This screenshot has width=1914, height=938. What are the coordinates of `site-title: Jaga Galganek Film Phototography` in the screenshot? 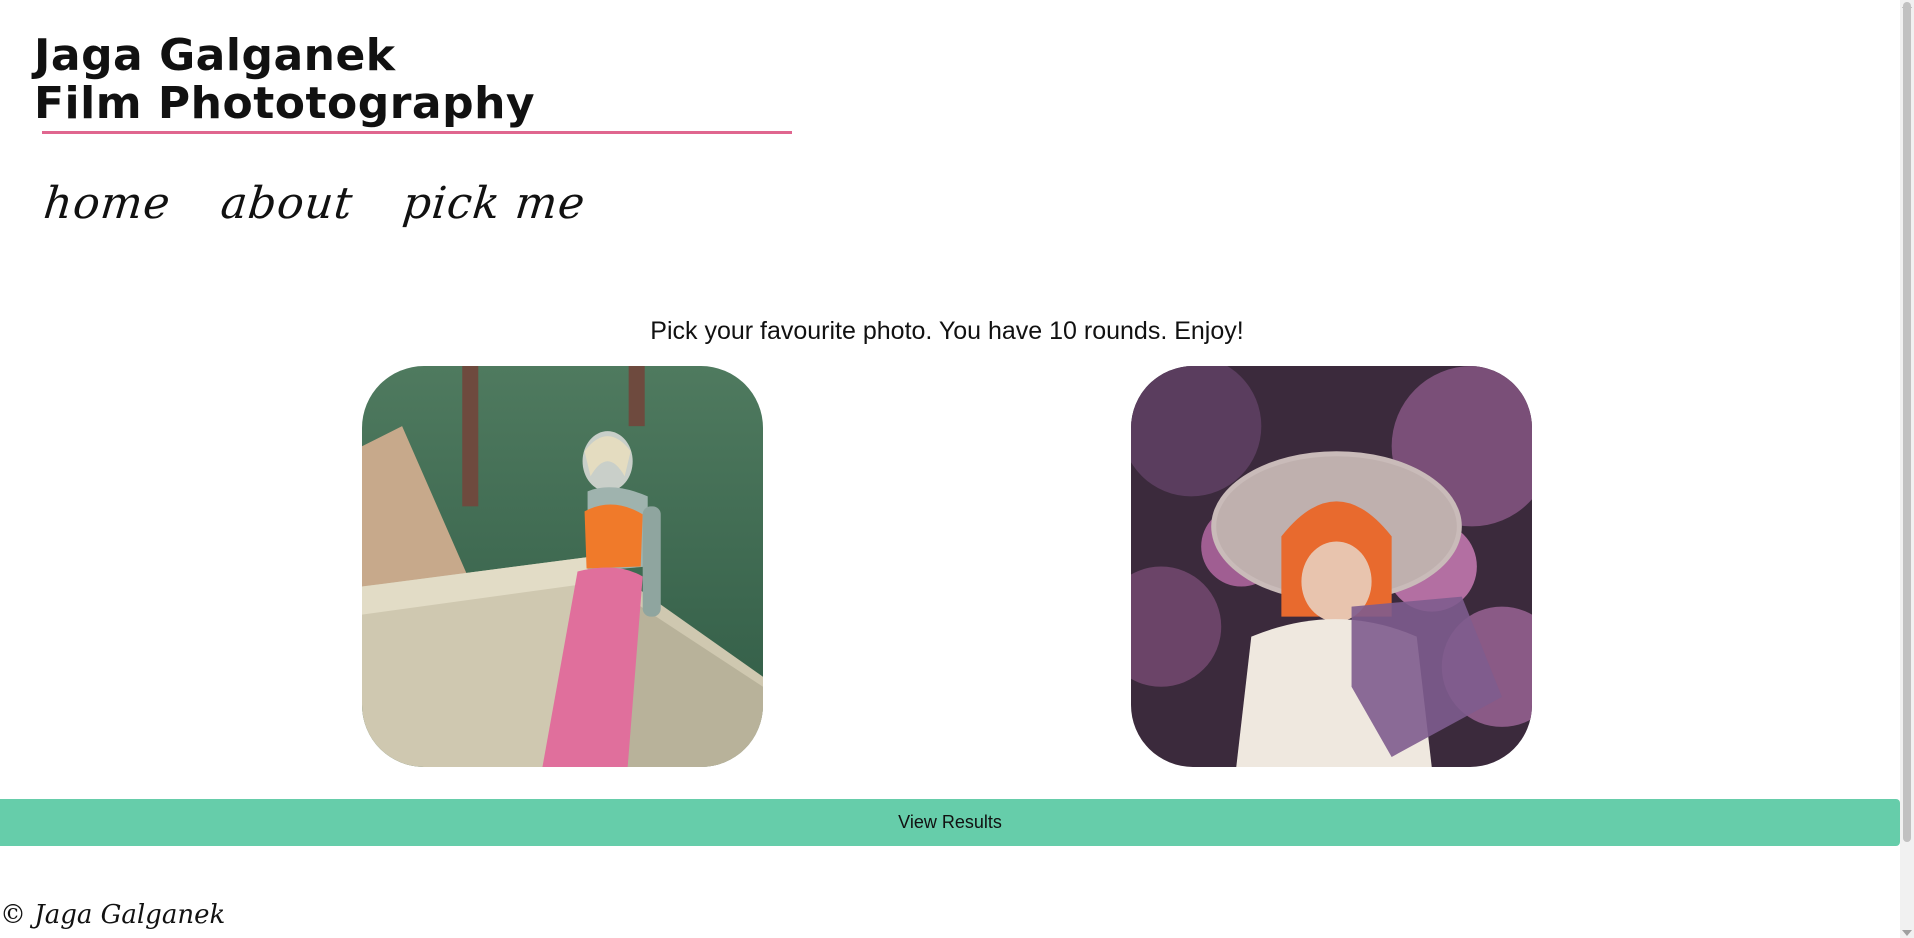 It's located at (284, 80).